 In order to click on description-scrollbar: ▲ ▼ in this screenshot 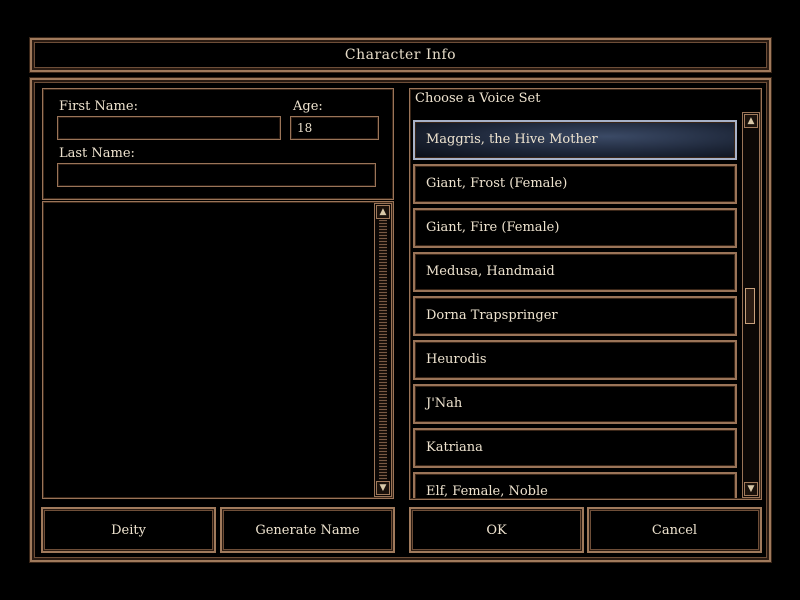, I will do `click(383, 350)`.